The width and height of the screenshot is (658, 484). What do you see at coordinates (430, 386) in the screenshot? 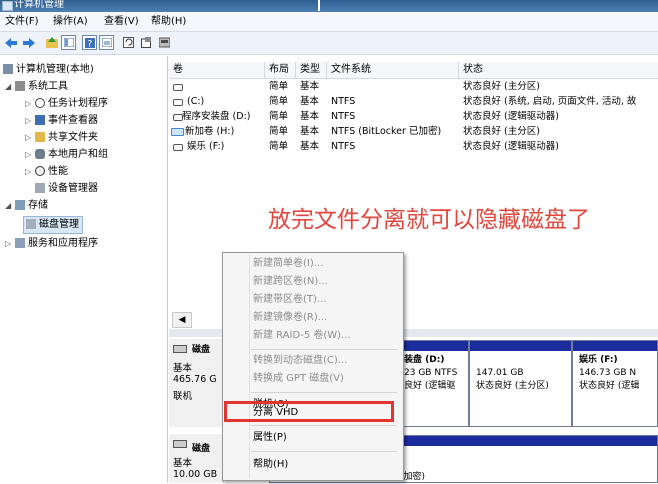
I see `partition-status: 良好 (逻辑驱` at bounding box center [430, 386].